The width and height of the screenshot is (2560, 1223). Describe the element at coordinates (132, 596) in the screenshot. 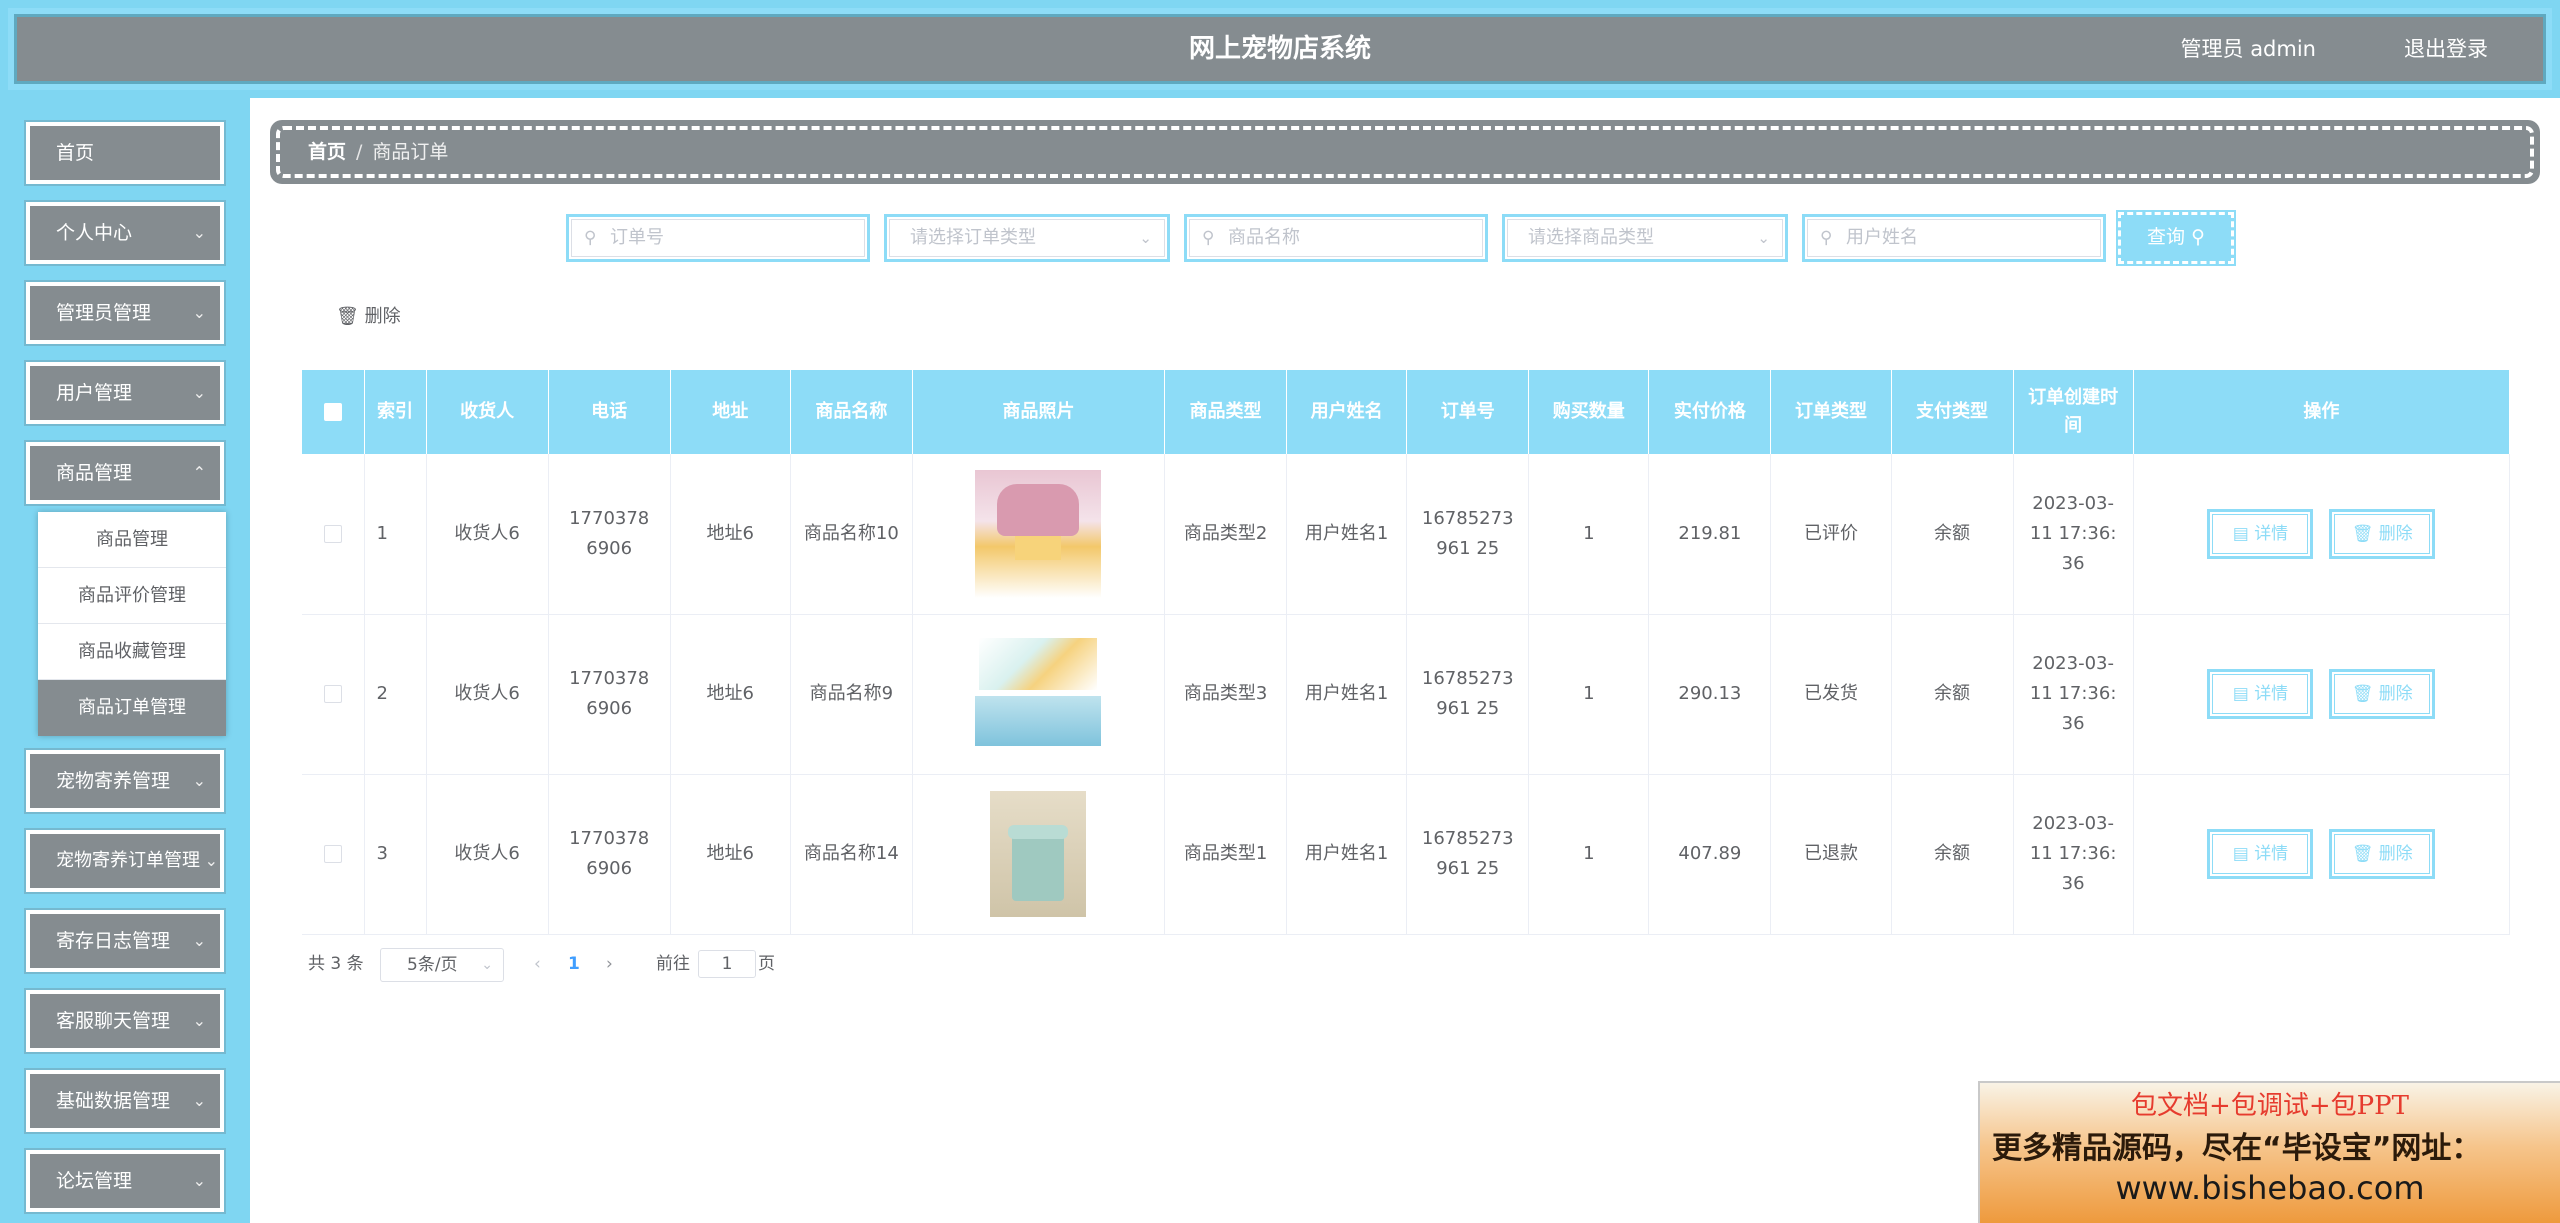

I see `submenu-item-goods-review: 商品评价管理` at that location.